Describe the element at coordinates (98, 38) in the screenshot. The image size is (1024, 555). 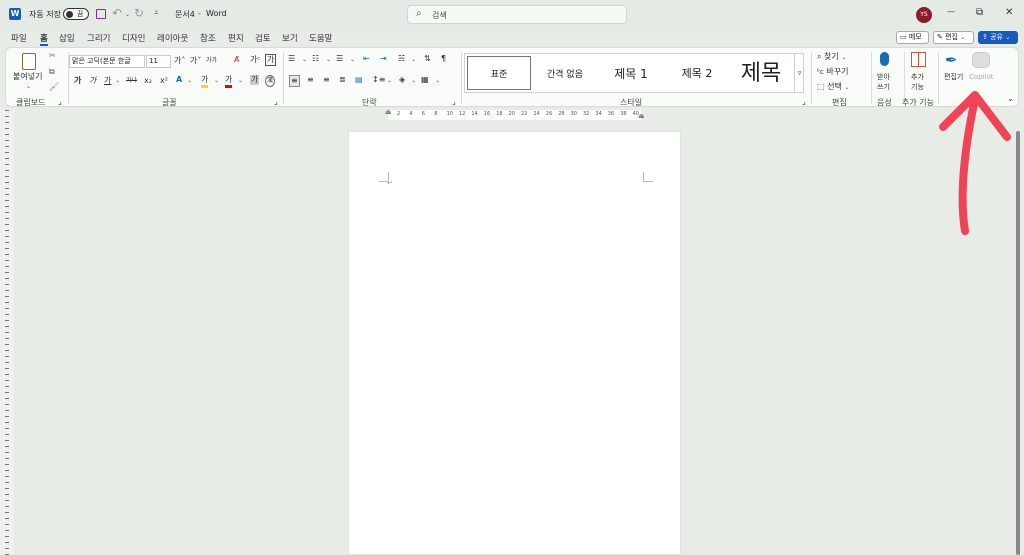
I see `tab-draw: 그리기` at that location.